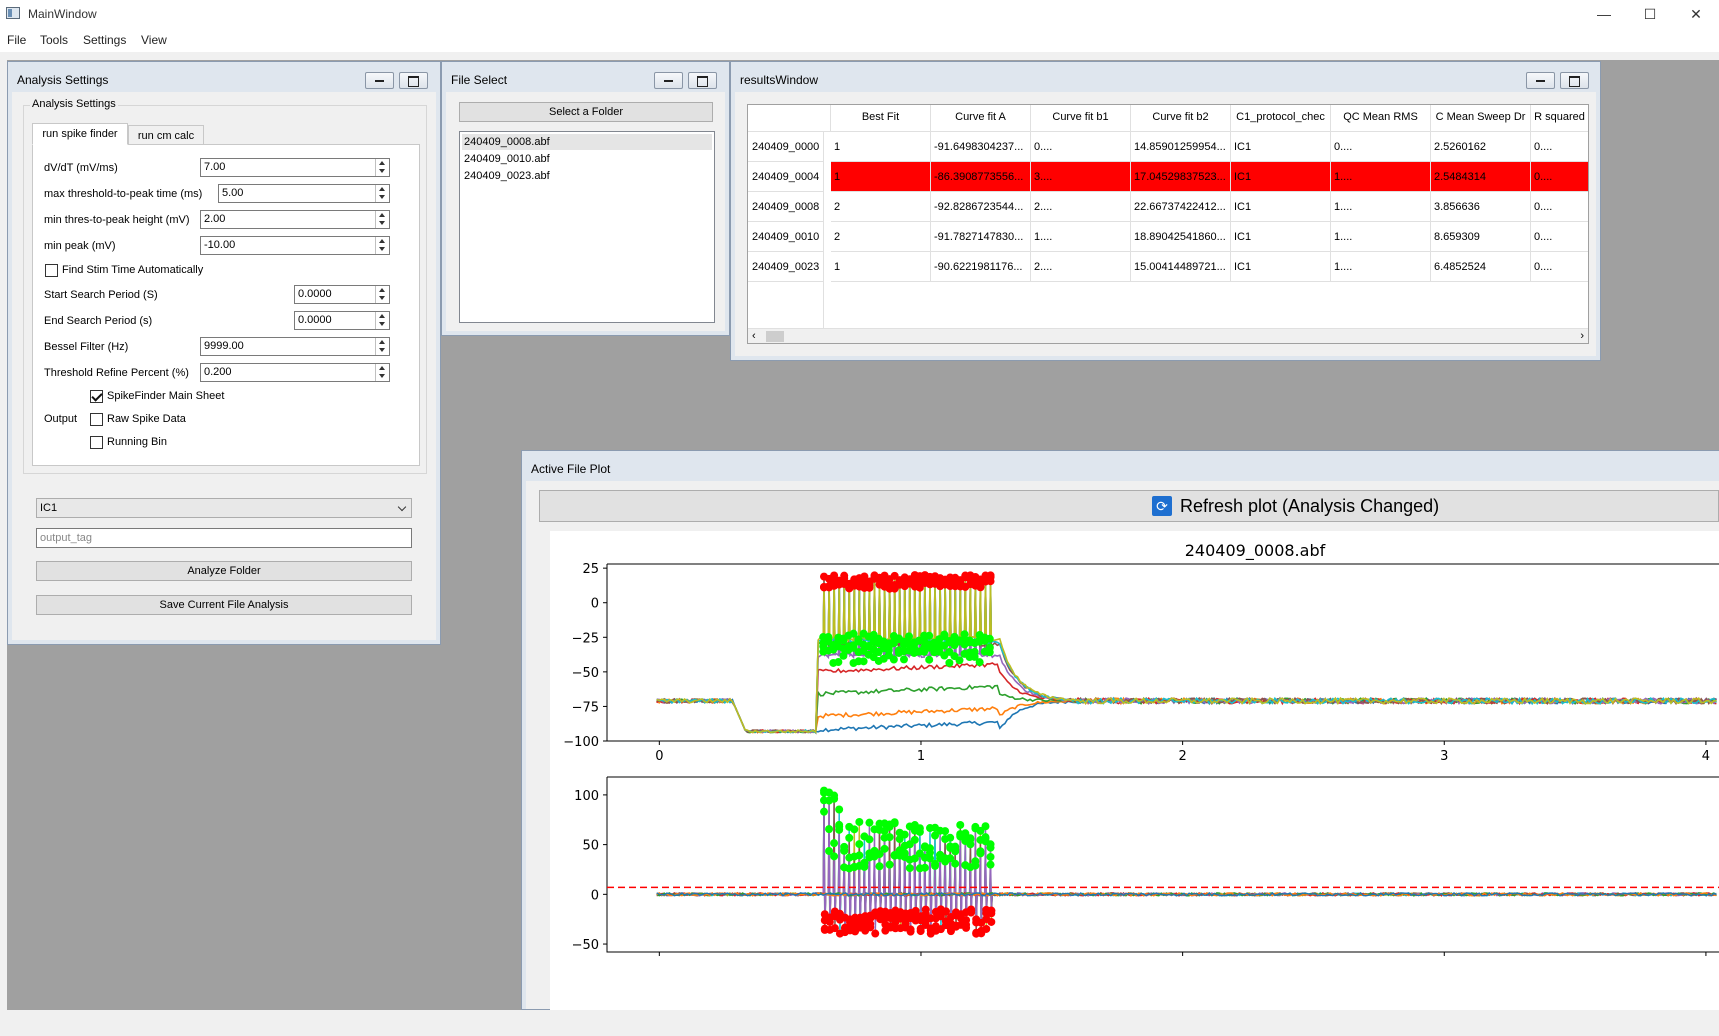 This screenshot has width=1719, height=1036. I want to click on table-cell: 2.5484314, so click(1481, 177).